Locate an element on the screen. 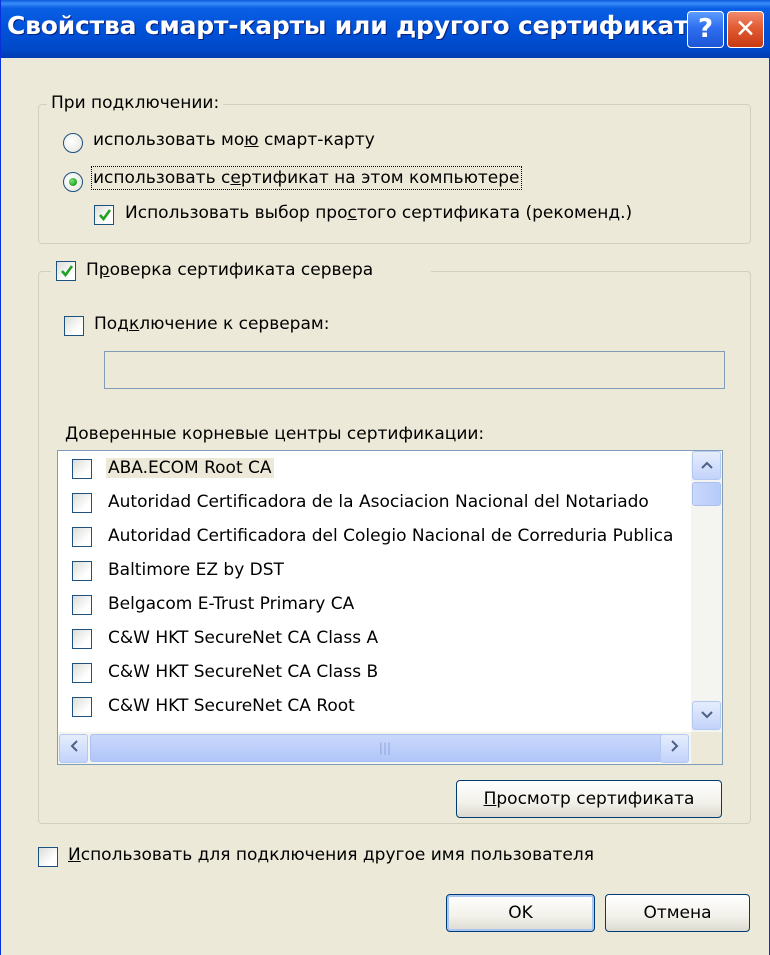 The width and height of the screenshot is (770, 955). list-item-label: Belgacom E-Trust Primary CA is located at coordinates (231, 604).